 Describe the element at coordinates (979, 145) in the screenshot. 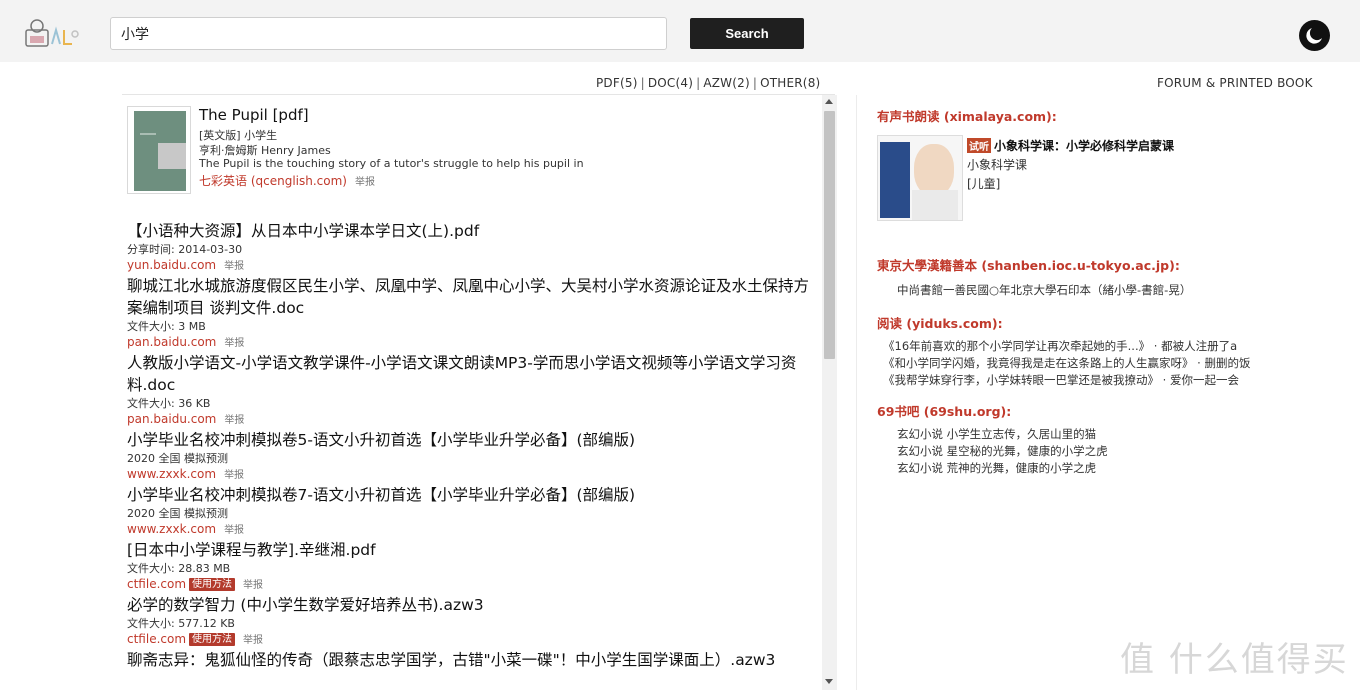

I see `preview-tag: 试听` at that location.